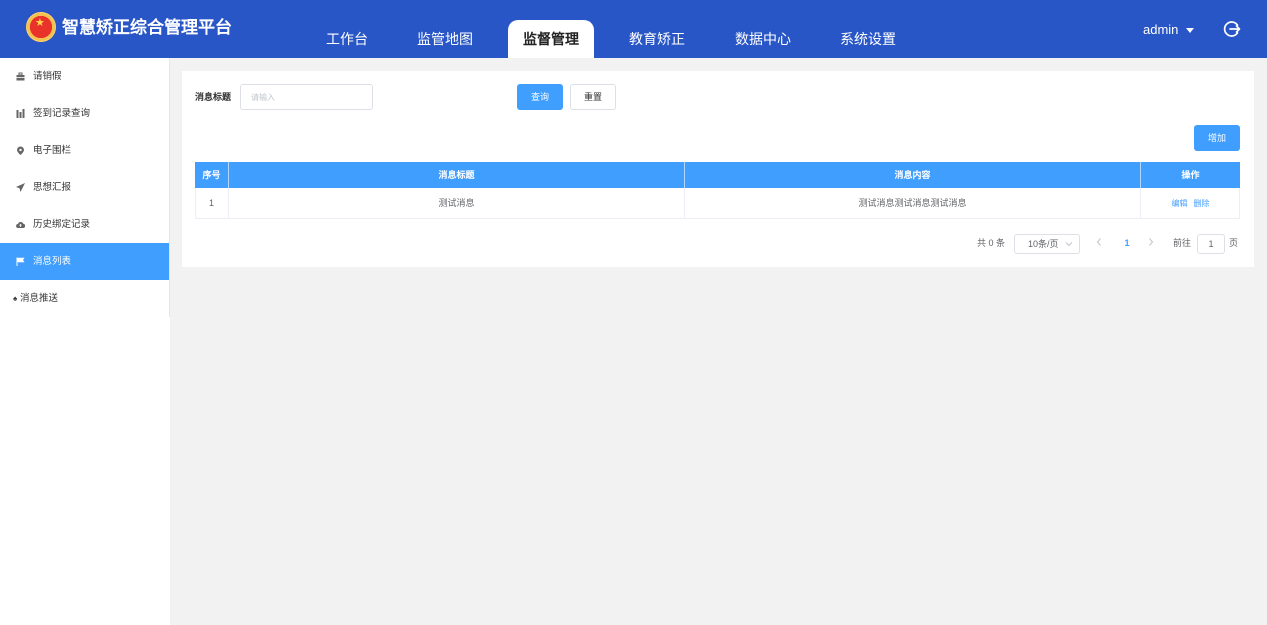  I want to click on cell-index: 1, so click(212, 203).